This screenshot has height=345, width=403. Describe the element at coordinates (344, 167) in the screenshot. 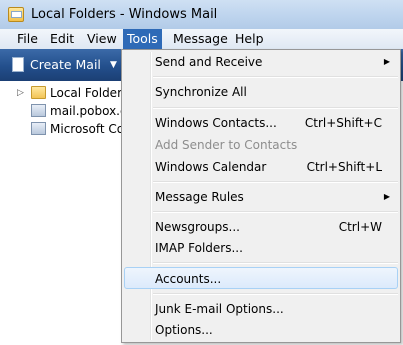

I see `menu-item-shortcut: Ctrl+Shift+L` at that location.